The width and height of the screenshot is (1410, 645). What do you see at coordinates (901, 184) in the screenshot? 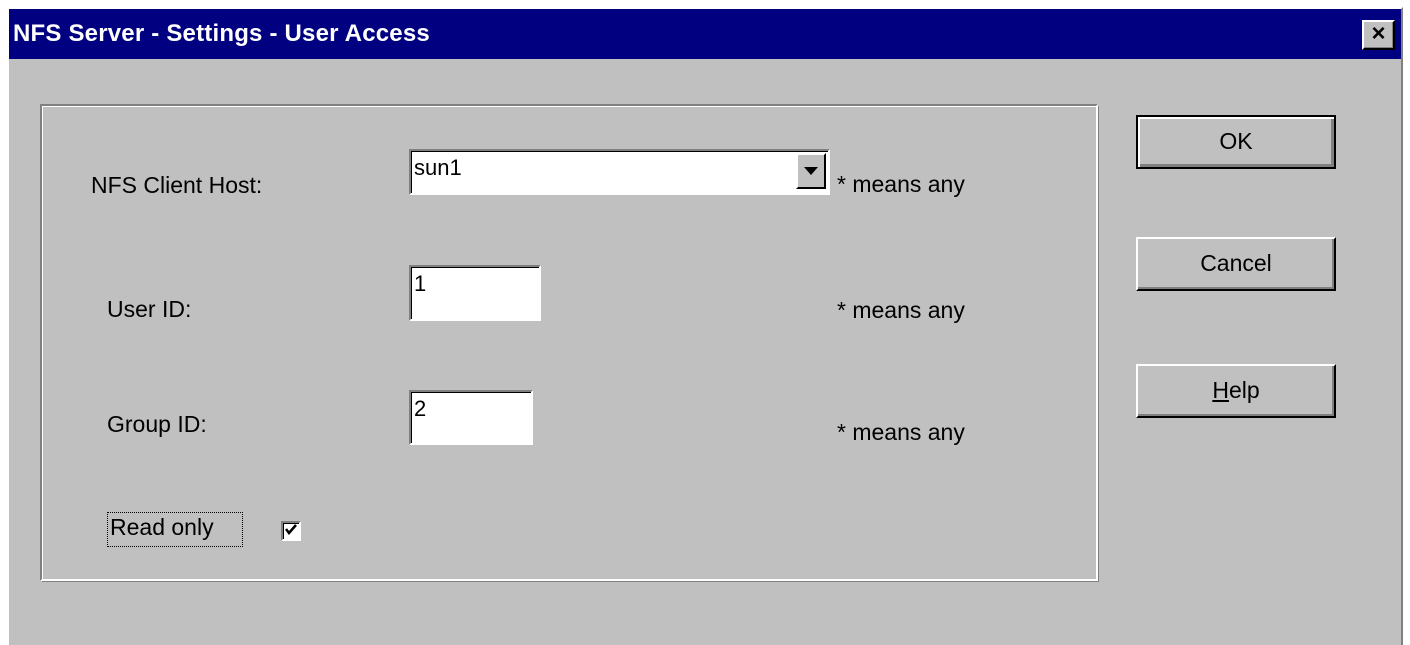
I see `host-hint-text: * means any` at bounding box center [901, 184].